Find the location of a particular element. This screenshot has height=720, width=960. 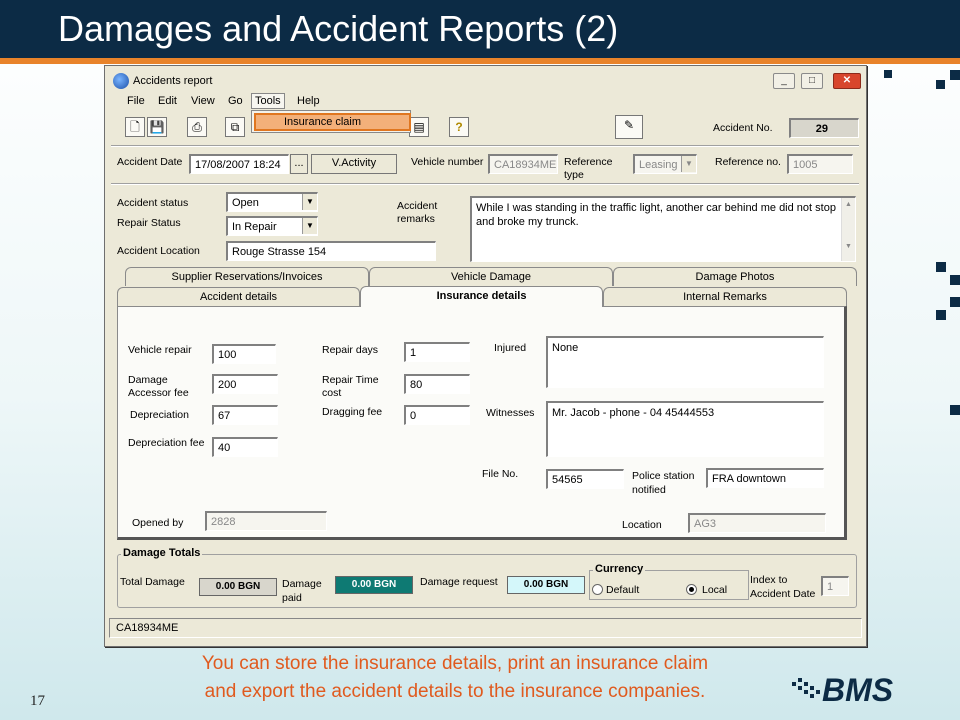

accident-date-field: 17/08/2007 18:24 is located at coordinates (239, 164).